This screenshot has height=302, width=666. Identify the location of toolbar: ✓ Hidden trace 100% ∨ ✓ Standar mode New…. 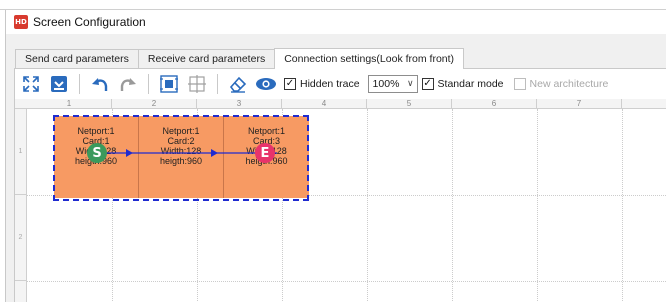
(340, 84).